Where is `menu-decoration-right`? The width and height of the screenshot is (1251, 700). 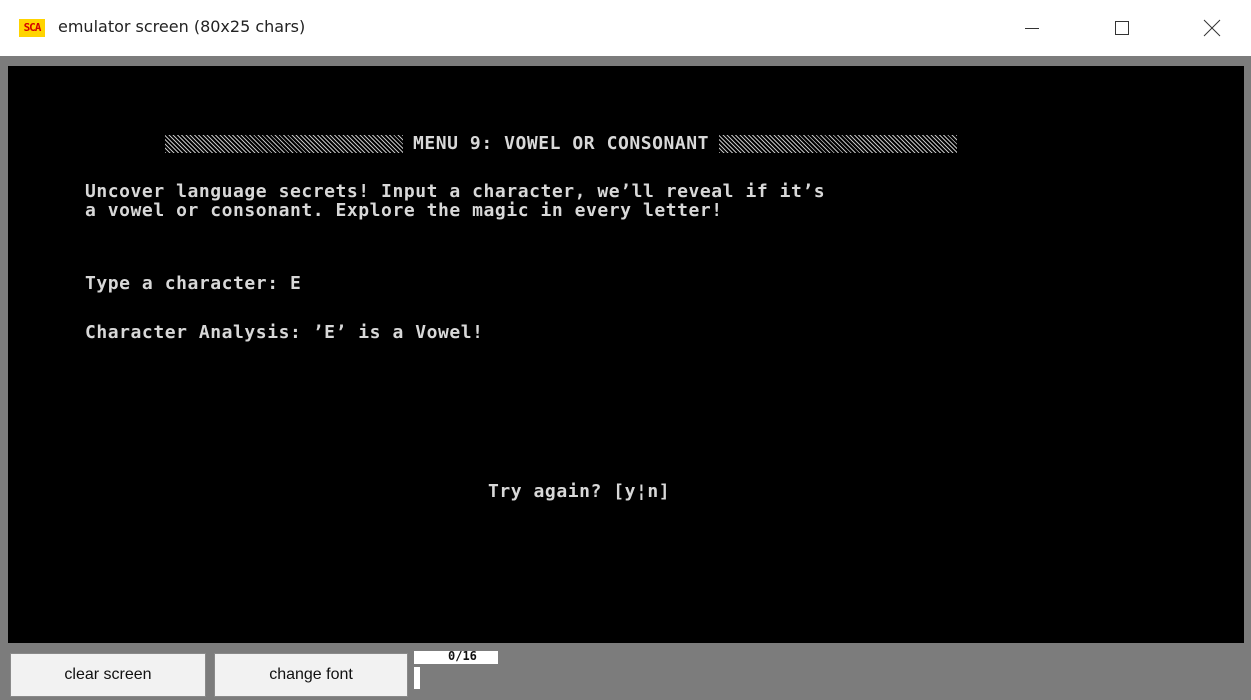
menu-decoration-right is located at coordinates (838, 144).